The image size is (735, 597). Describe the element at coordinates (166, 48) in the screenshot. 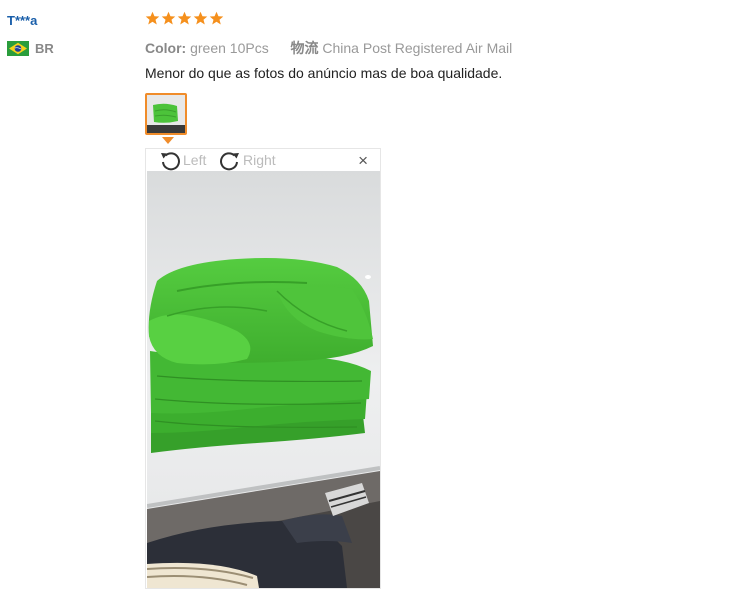

I see `color-label: Color:` at that location.